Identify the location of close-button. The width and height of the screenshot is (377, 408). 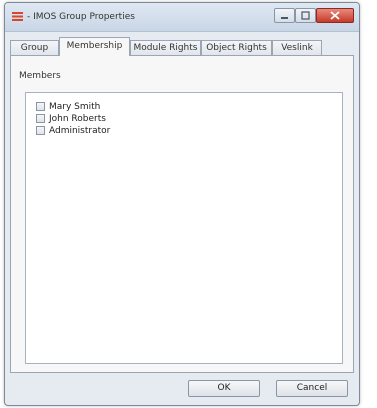
(335, 15).